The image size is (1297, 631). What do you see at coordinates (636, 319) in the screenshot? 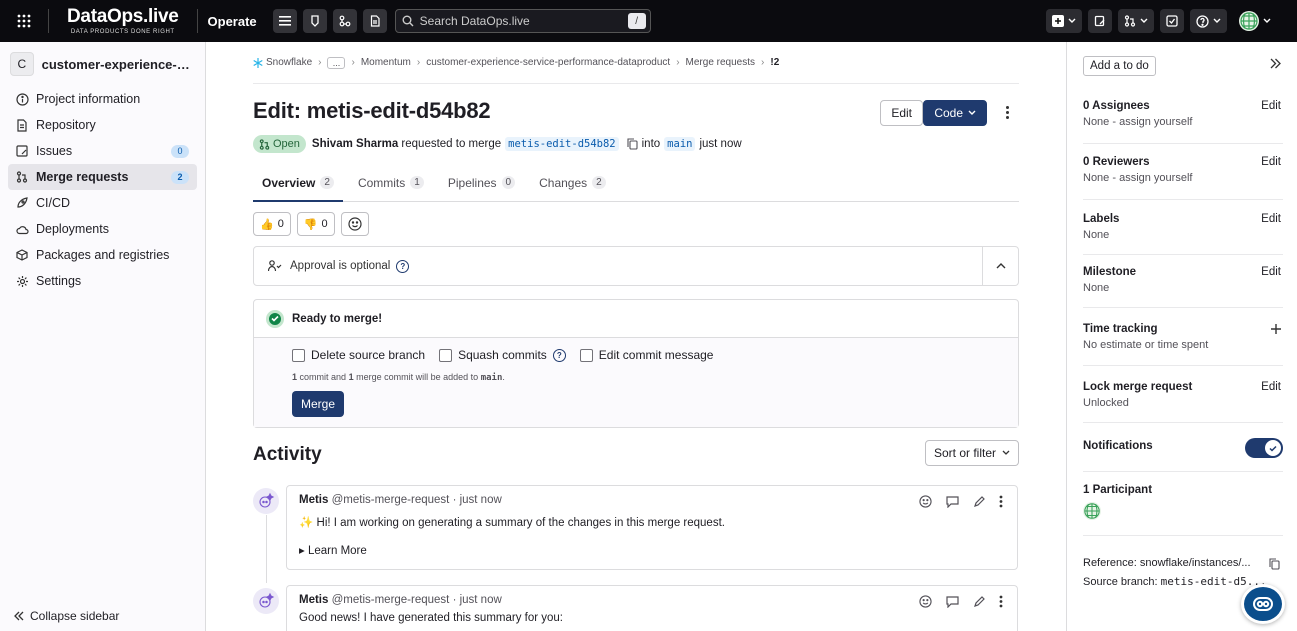
I see `merge-status-header: Ready to merge!` at bounding box center [636, 319].